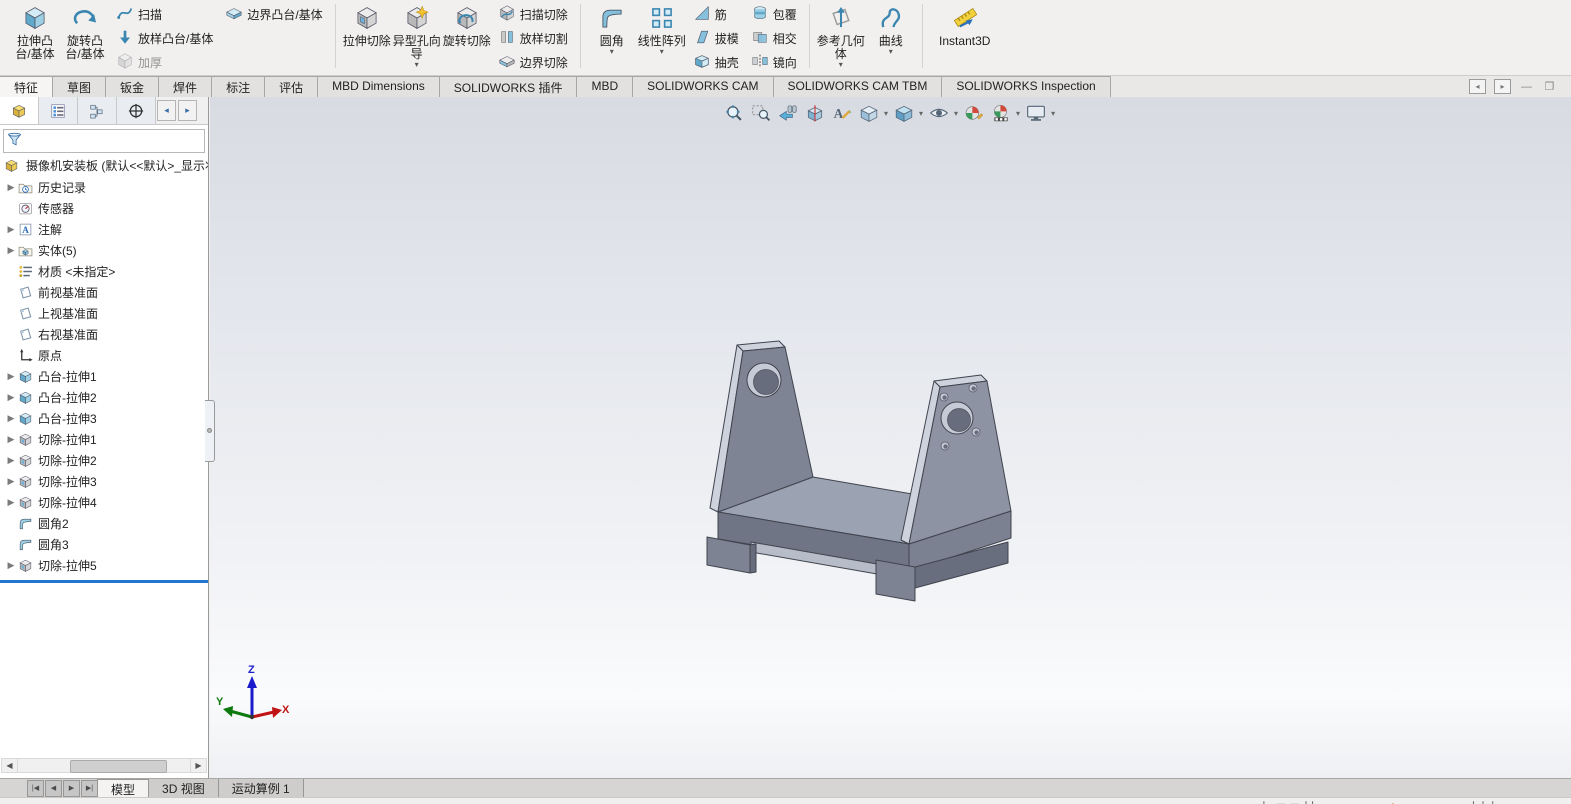 The width and height of the screenshot is (1571, 804). Describe the element at coordinates (1526, 86) in the screenshot. I see `minimize-button: —` at that location.